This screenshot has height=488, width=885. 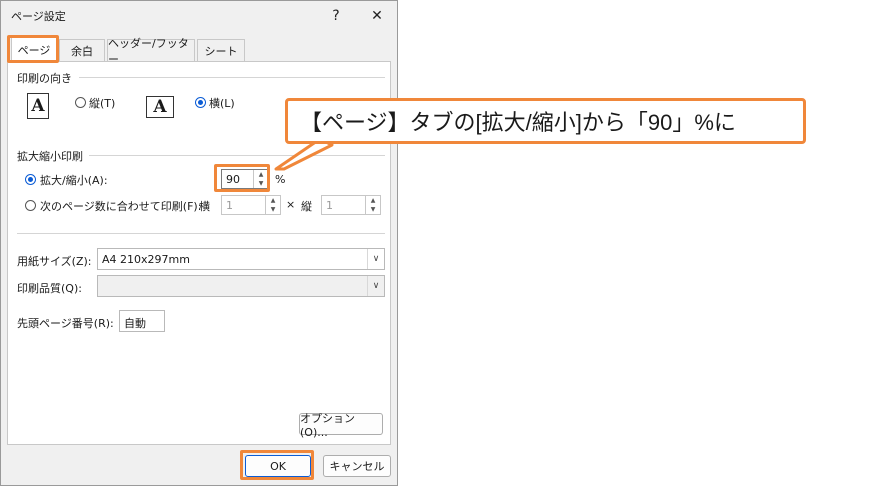 I want to click on first-page-number-input: 自動, so click(x=142, y=321).